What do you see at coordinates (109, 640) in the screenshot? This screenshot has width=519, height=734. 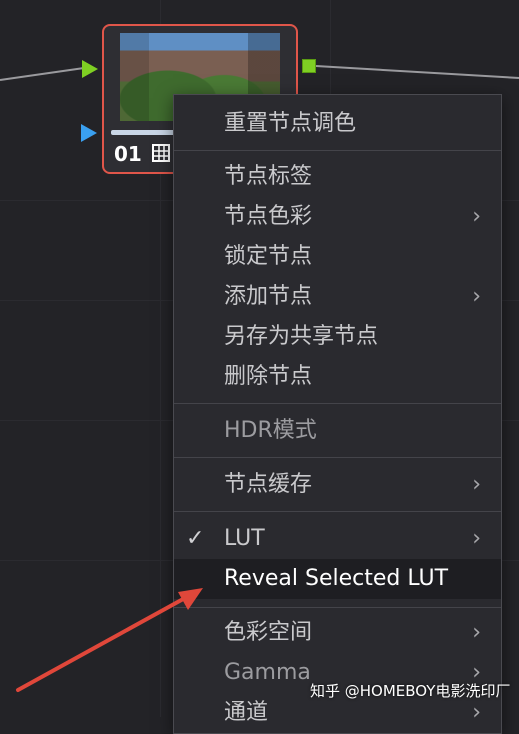 I see `annotation-arrow-icon` at bounding box center [109, 640].